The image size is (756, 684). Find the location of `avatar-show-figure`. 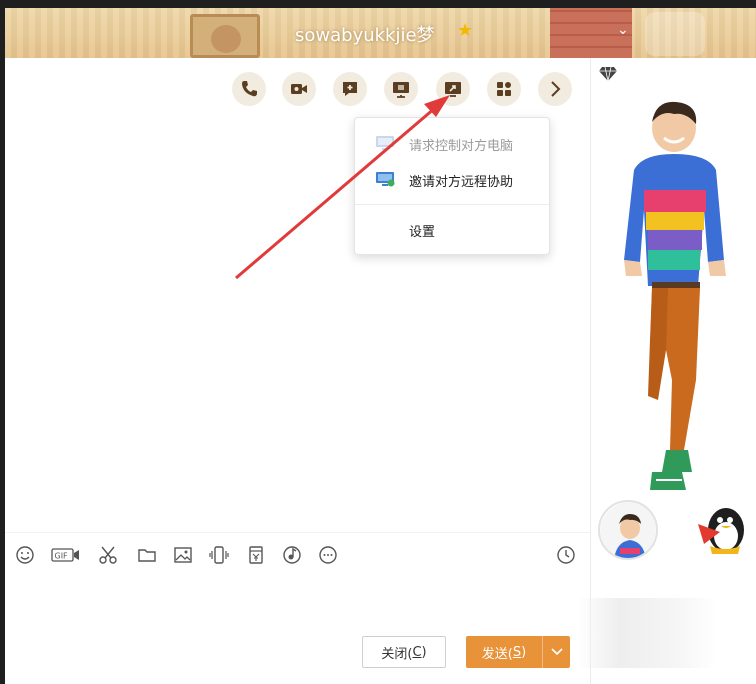

avatar-show-figure is located at coordinates (675, 295).